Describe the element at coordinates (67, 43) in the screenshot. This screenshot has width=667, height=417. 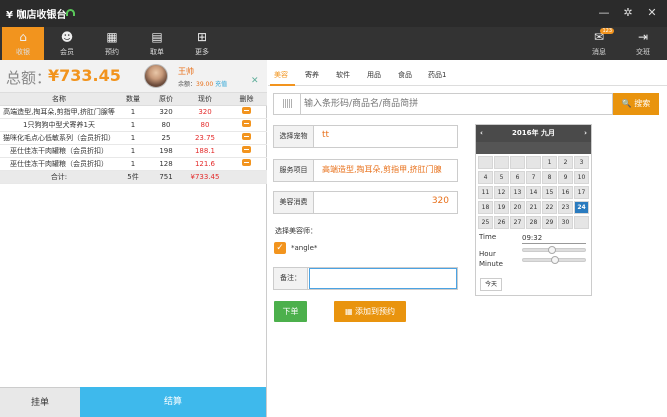
I see `toolbar-members: ☻ 会员` at that location.